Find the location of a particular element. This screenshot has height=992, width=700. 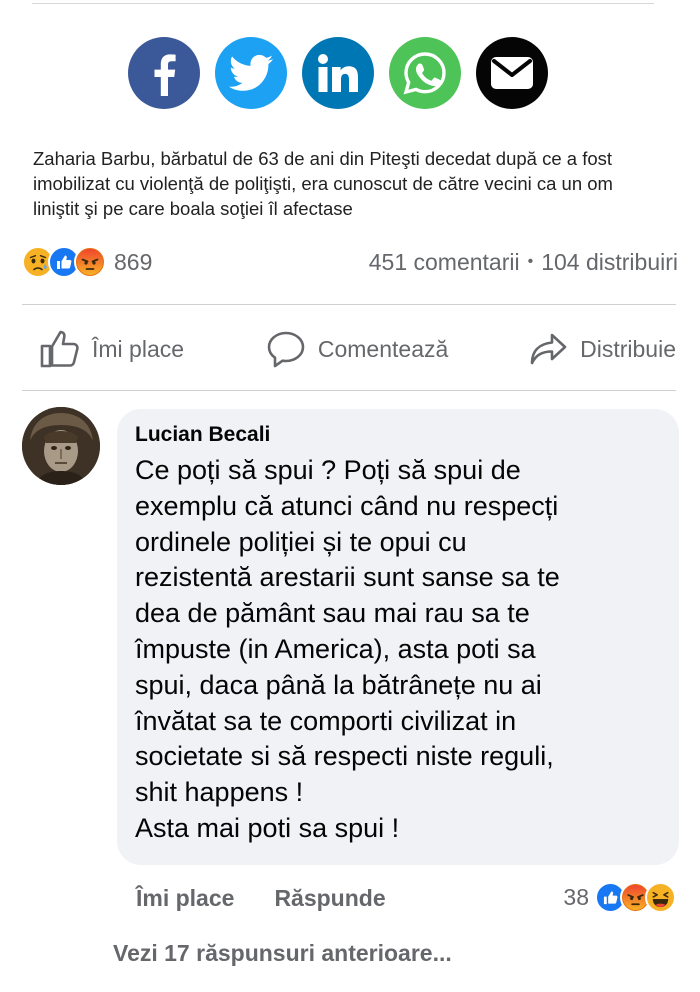

linkedin-icon is located at coordinates (338, 73).